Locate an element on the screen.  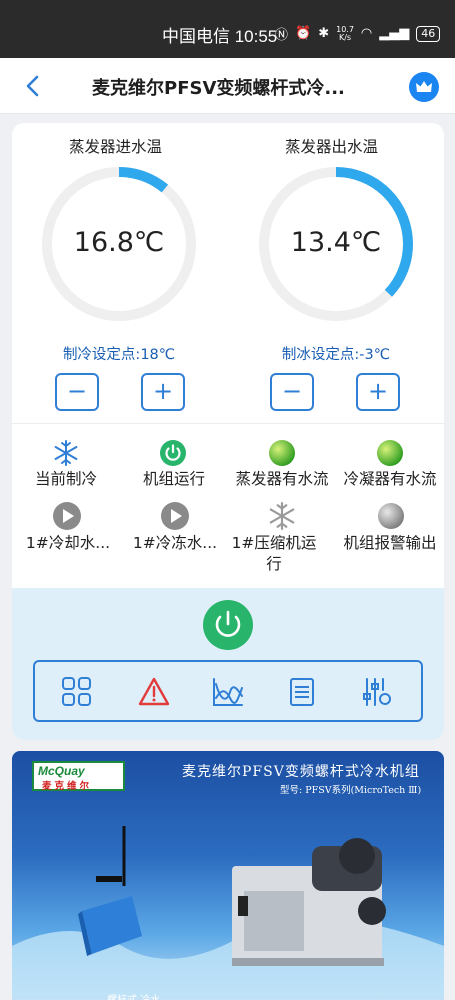
status-label-evap-flow: 蒸发器有水流 is located at coordinates (282, 479).